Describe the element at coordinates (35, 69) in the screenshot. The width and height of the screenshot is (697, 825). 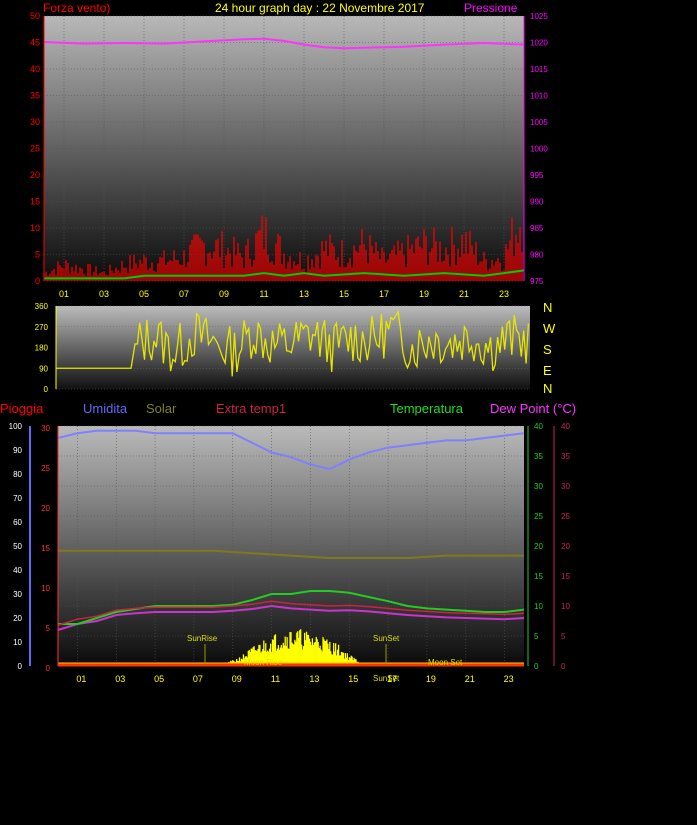
I see `wind-tick-label-8: 40` at that location.